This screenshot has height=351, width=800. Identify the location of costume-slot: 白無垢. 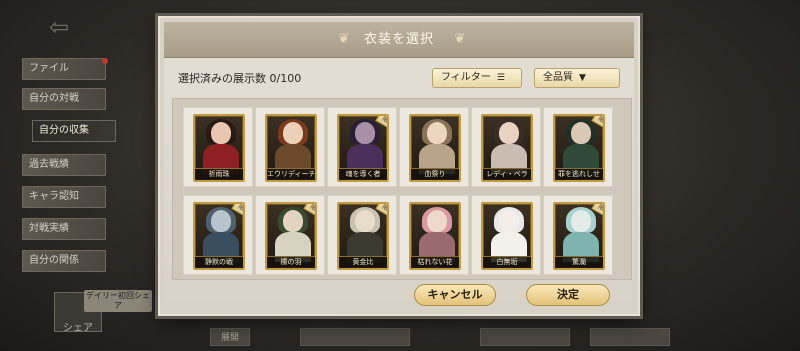
(506, 235).